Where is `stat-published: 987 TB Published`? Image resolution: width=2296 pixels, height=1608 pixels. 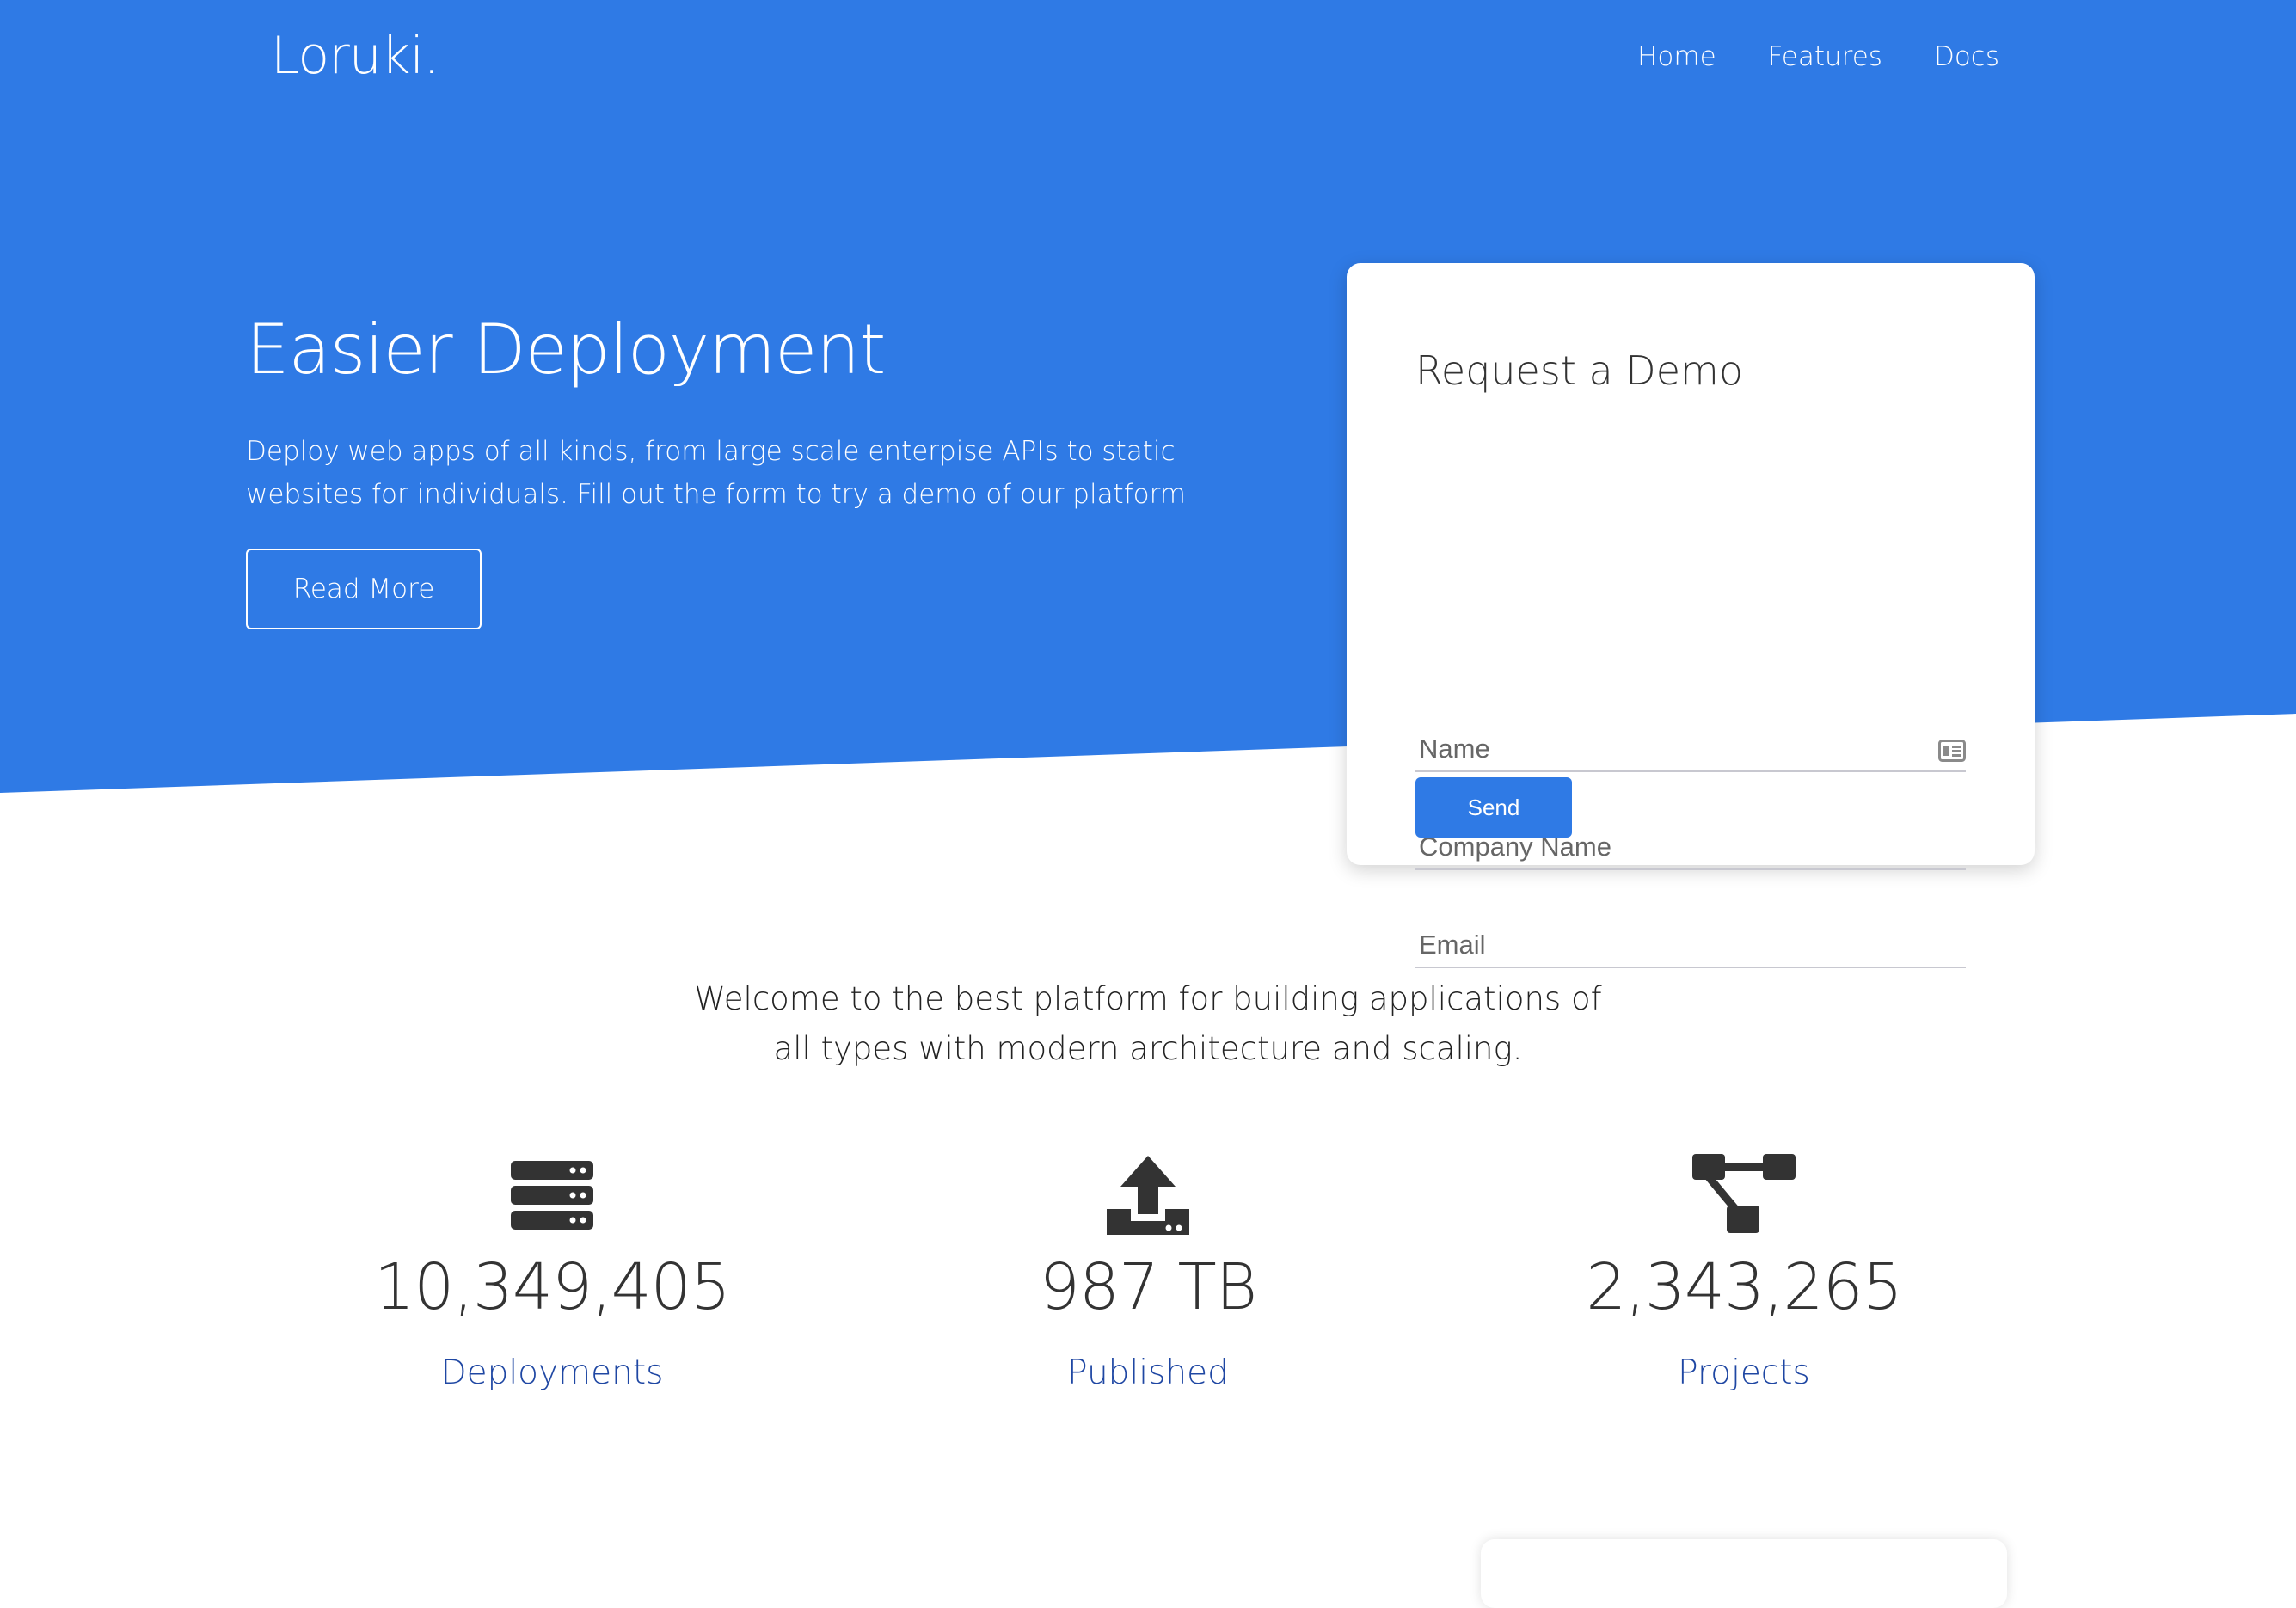 stat-published: 987 TB Published is located at coordinates (1148, 1272).